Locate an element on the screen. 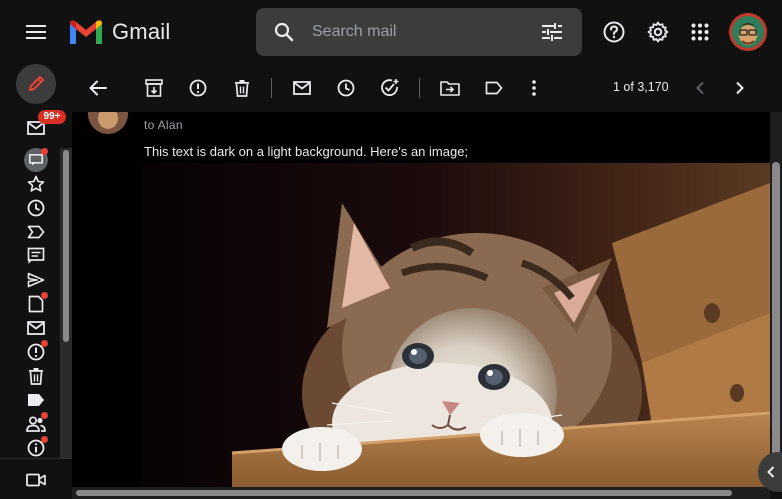 The height and width of the screenshot is (499, 782). mark-unread-mail-icon is located at coordinates (302, 88).